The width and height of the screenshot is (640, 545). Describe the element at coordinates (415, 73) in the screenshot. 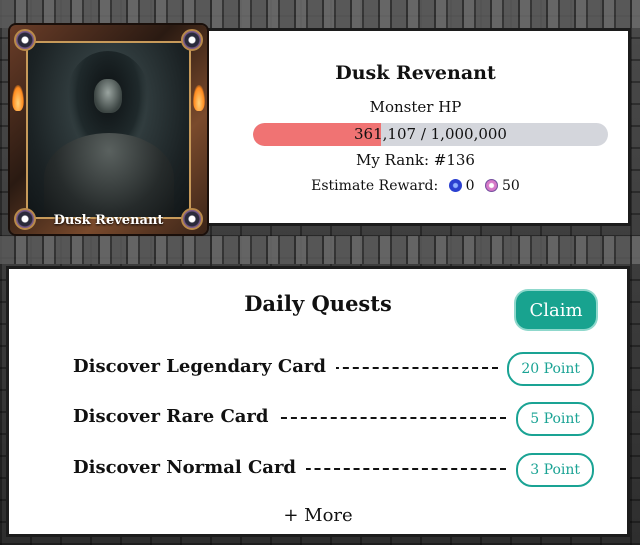

I see `boss-title: Dusk Revenant` at that location.